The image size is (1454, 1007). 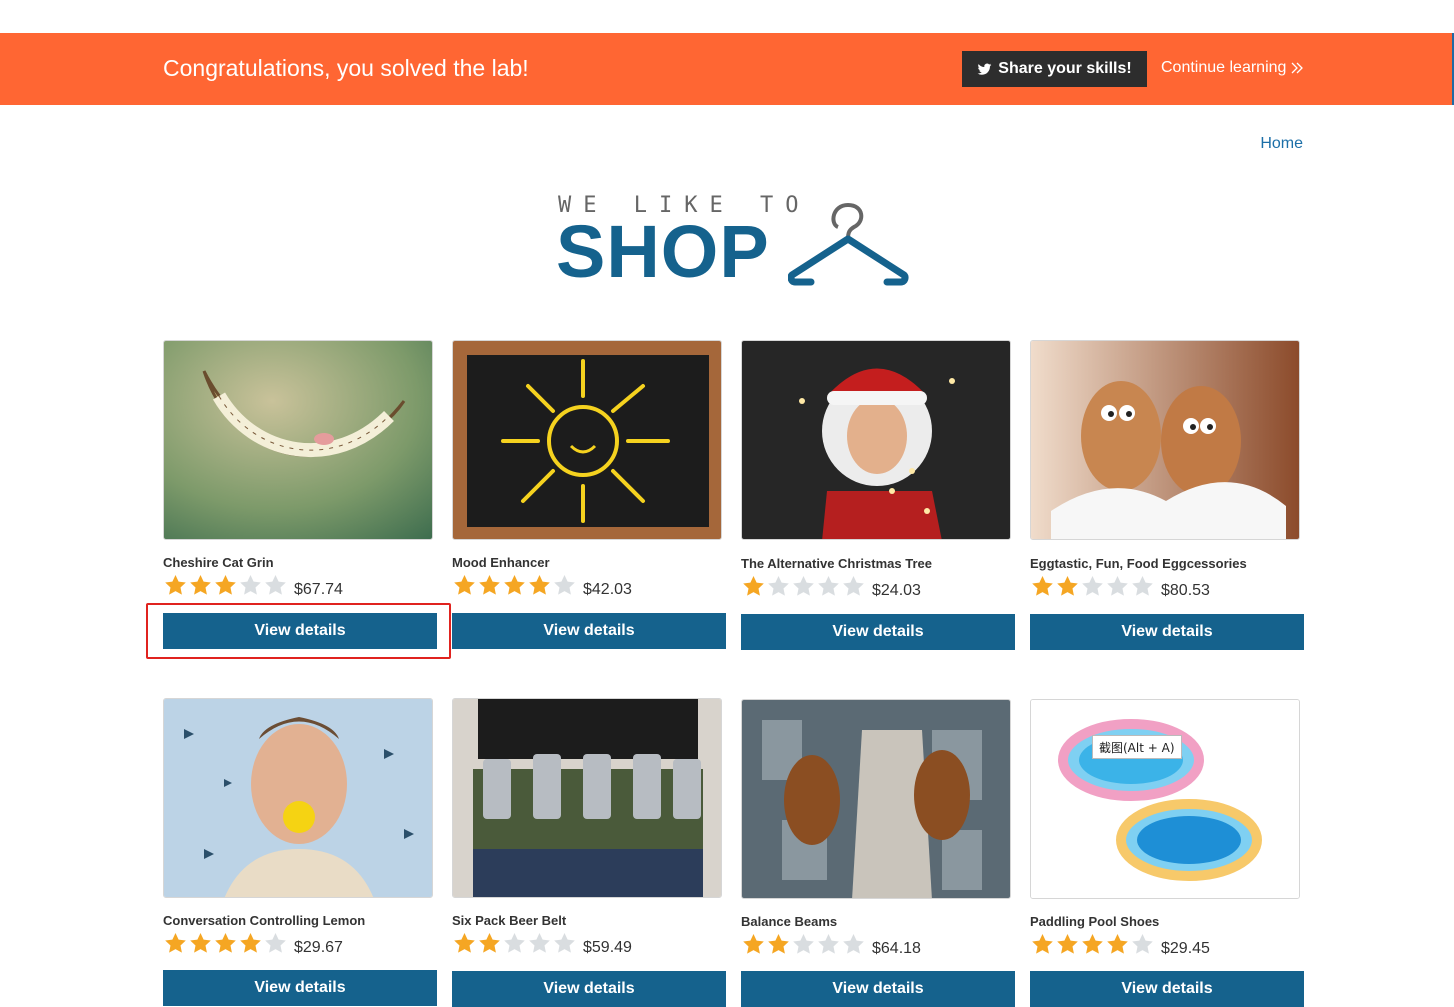 I want to click on product-rating: $29.67, so click(x=253, y=945).